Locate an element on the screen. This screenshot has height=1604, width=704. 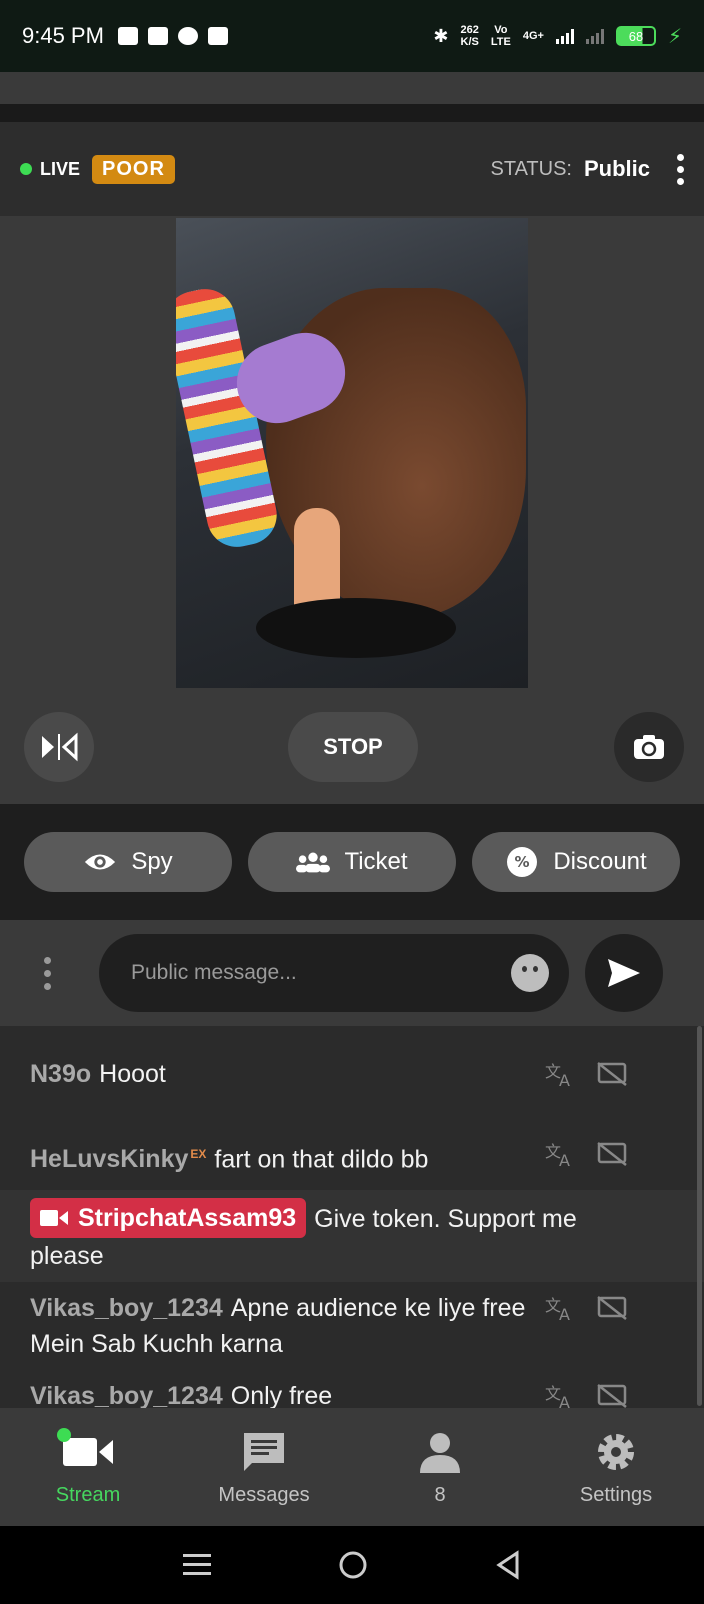
live-label: LIVE is located at coordinates (60, 168).